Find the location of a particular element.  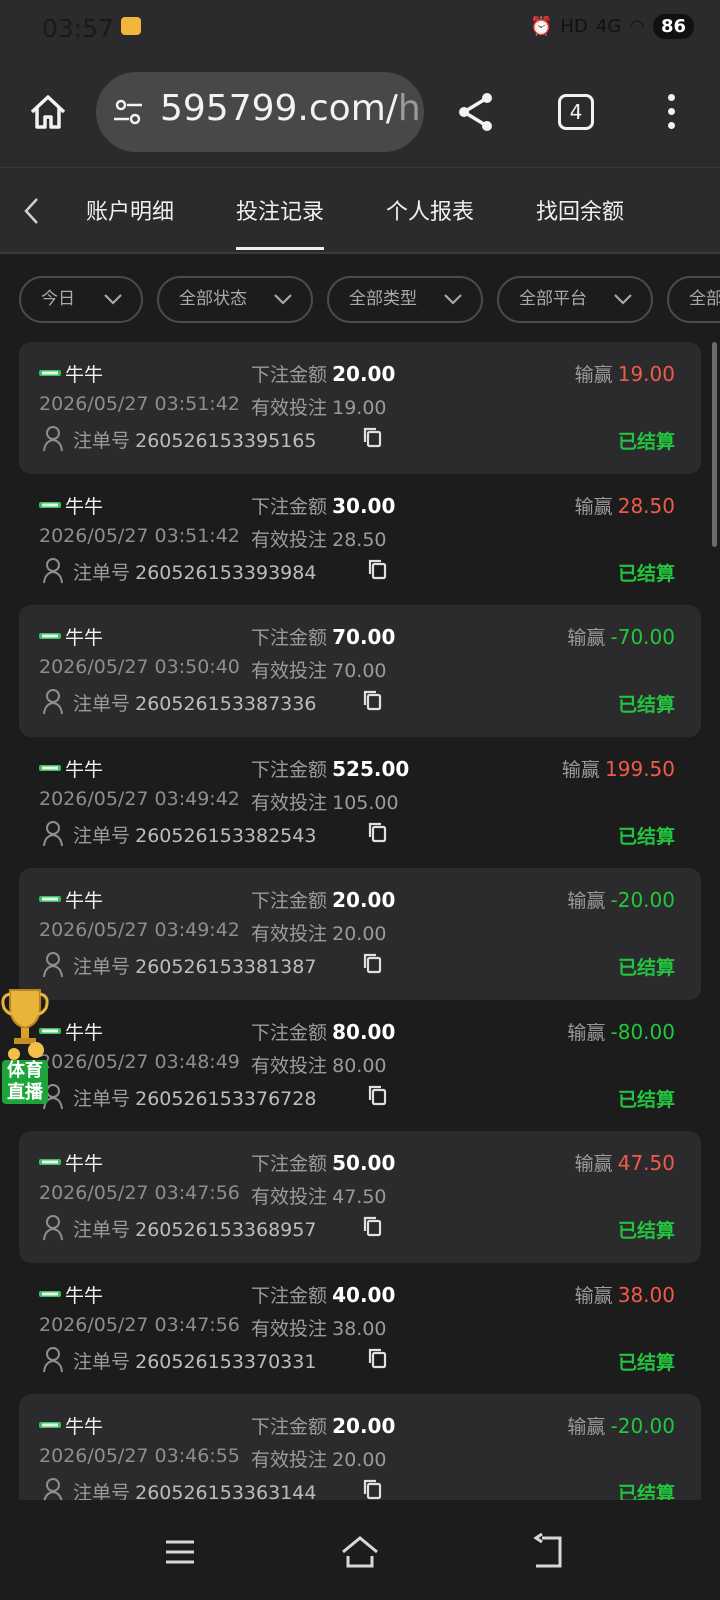

order-number: 注单号 260526153395165 is located at coordinates (194, 439).